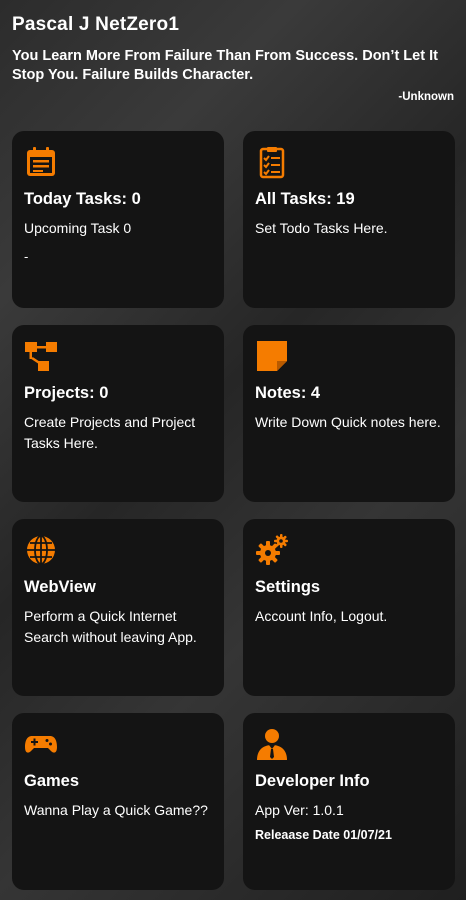  Describe the element at coordinates (323, 835) in the screenshot. I see `release-date: Releaase Date 01/07/21` at that location.